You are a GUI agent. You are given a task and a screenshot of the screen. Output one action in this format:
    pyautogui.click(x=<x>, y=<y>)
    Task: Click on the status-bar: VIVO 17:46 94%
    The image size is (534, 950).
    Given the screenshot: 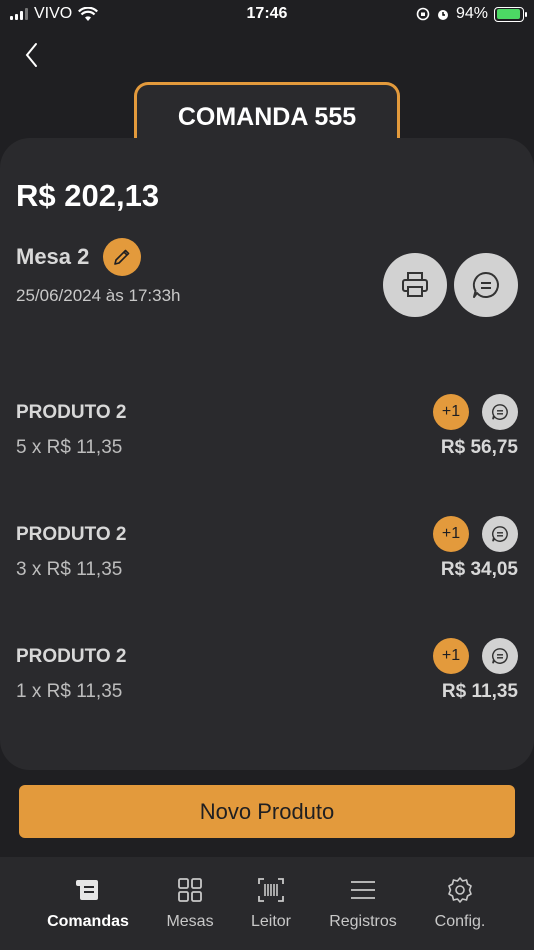 What is the action you would take?
    pyautogui.click(x=267, y=15)
    